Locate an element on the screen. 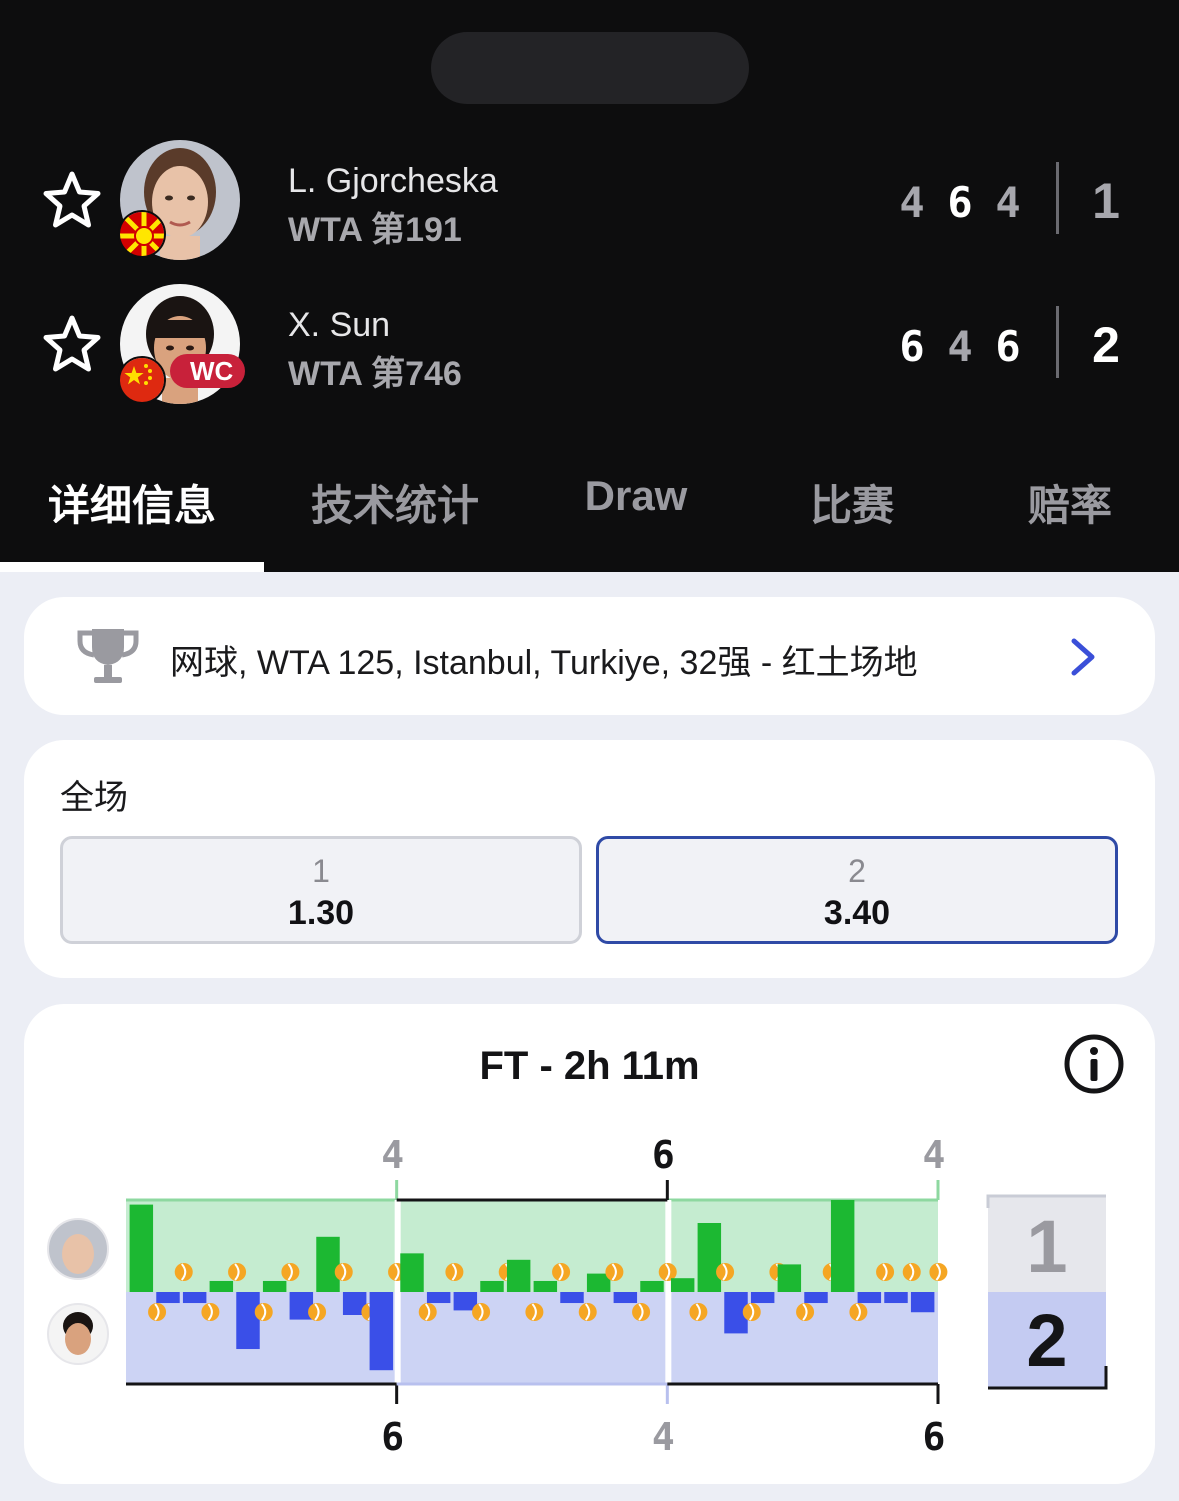 Image resolution: width=1179 pixels, height=1501 pixels. player-1-rank: WTA 第191 is located at coordinates (375, 230).